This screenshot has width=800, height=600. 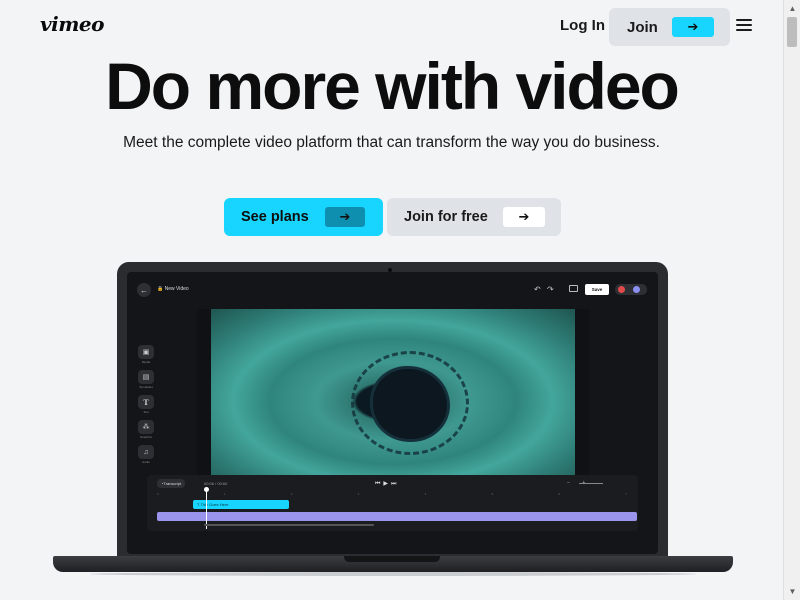 I want to click on ruler-tick: 1, so click(x=224, y=494).